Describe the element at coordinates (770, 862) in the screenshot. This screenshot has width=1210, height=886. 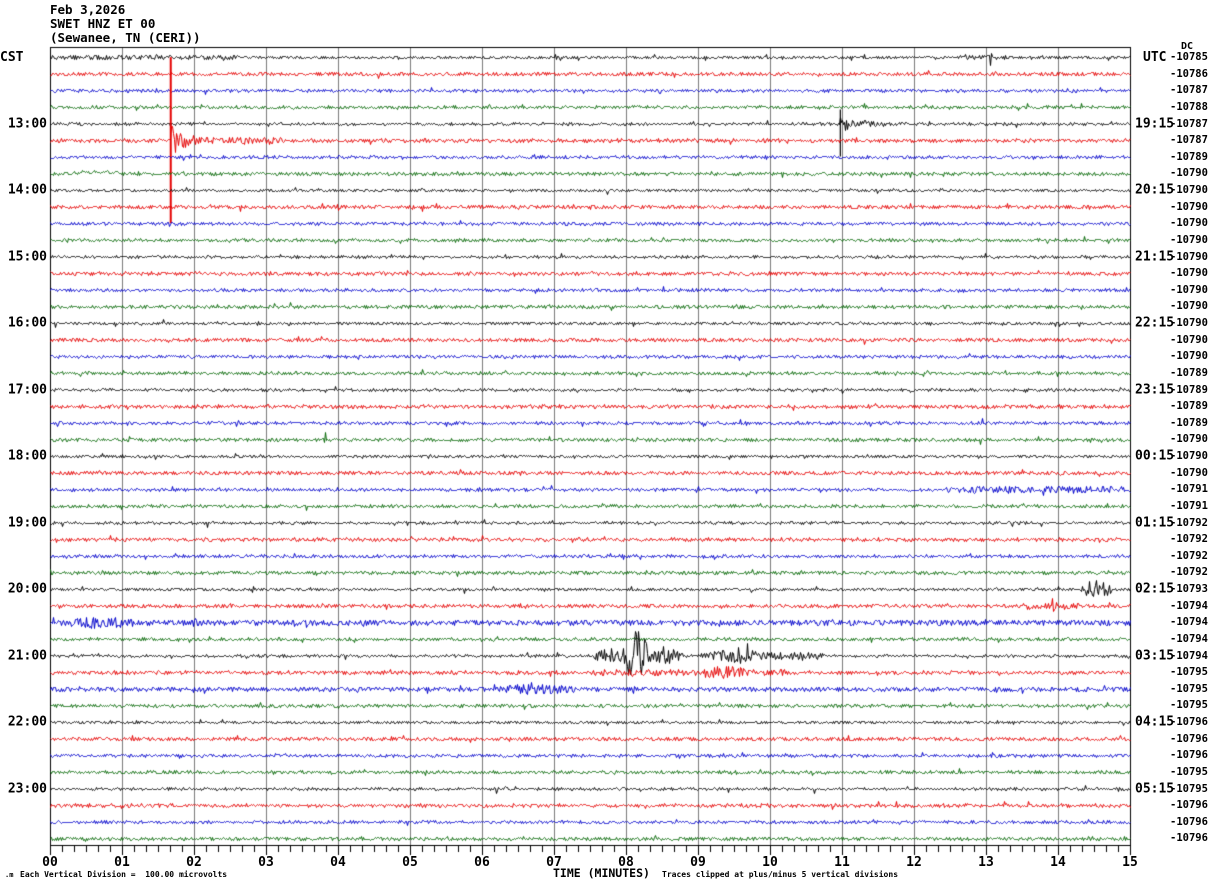
I see `minute-tick-label: 10` at that location.